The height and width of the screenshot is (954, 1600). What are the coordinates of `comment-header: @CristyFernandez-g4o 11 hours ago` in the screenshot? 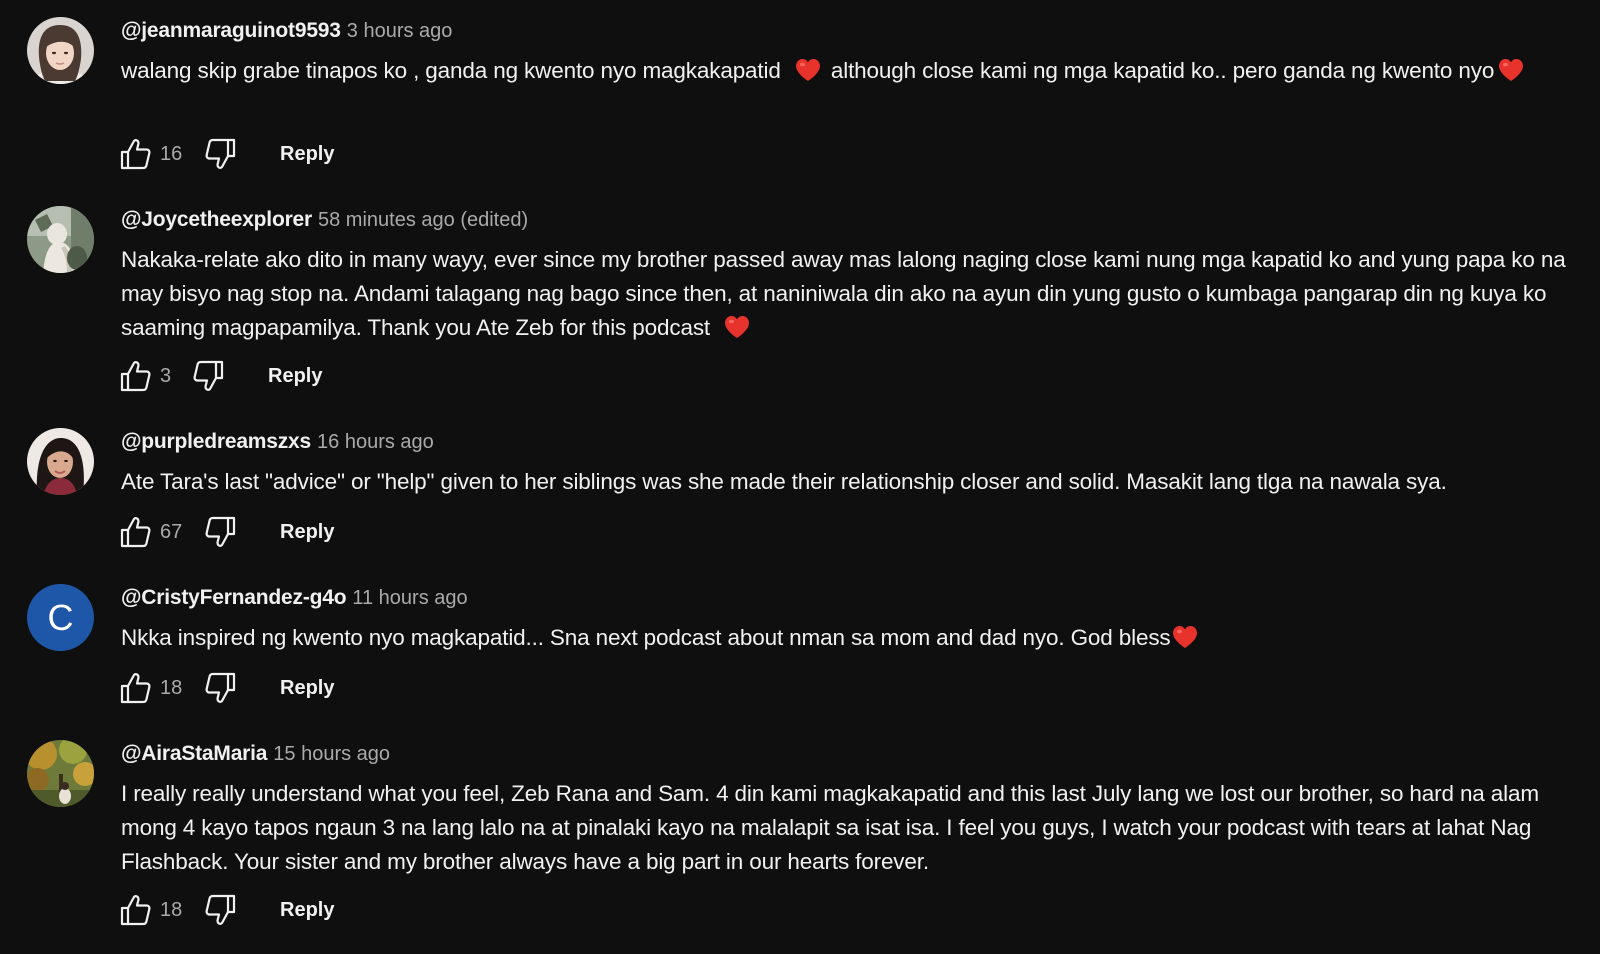 It's located at (294, 598).